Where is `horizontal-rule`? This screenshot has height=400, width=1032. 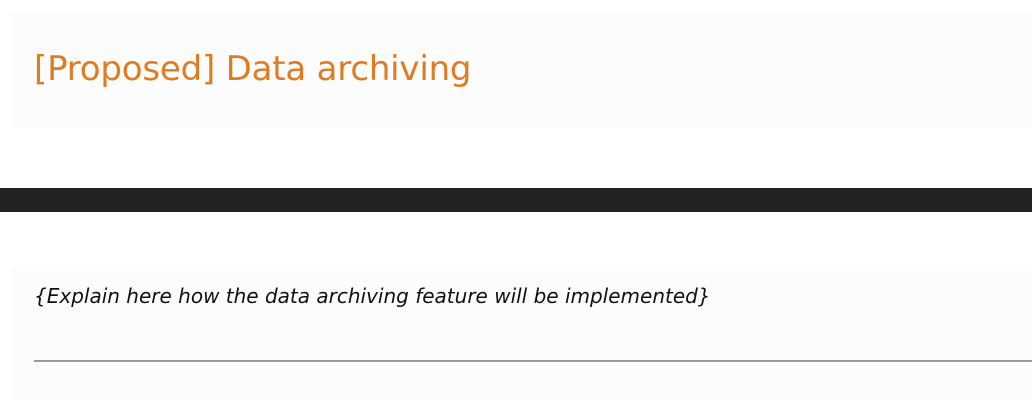 horizontal-rule is located at coordinates (533, 361).